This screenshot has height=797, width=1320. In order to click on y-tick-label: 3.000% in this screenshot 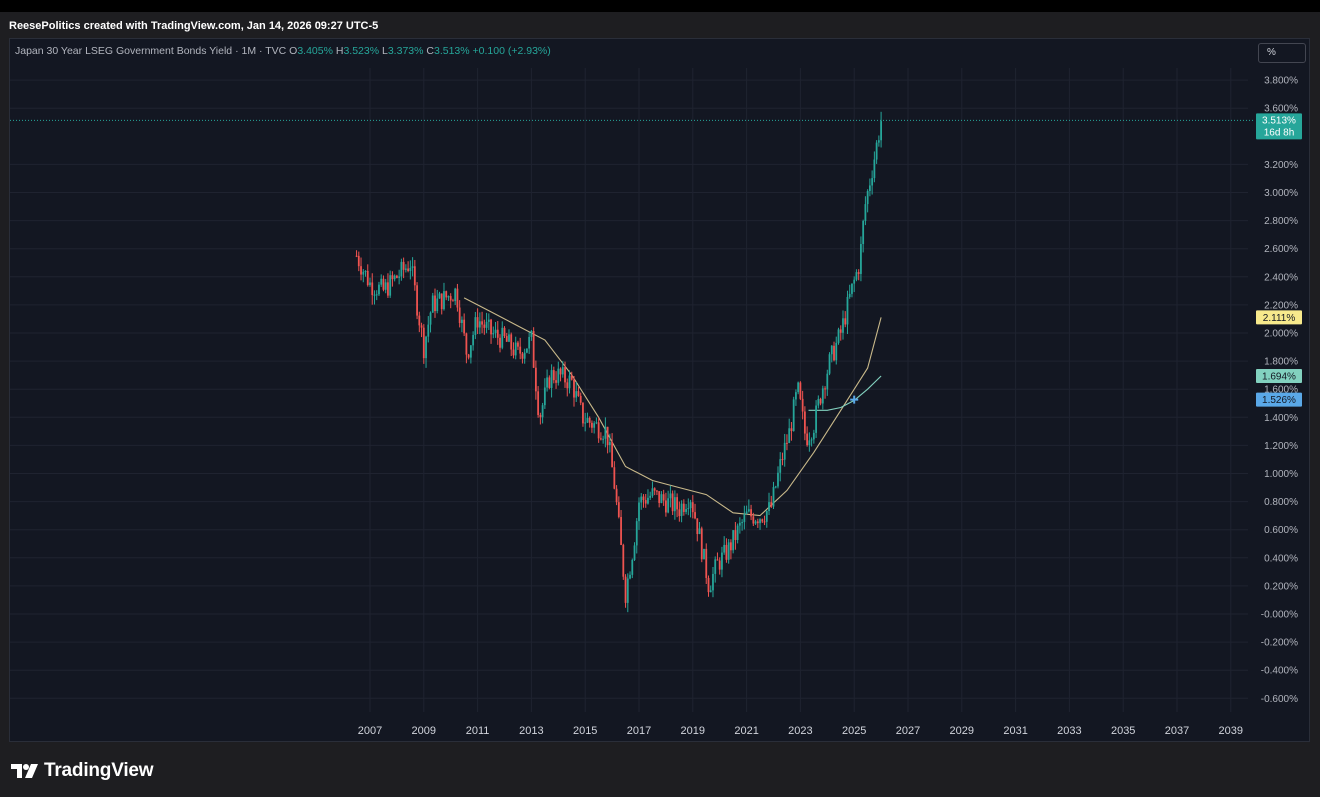, I will do `click(1281, 193)`.